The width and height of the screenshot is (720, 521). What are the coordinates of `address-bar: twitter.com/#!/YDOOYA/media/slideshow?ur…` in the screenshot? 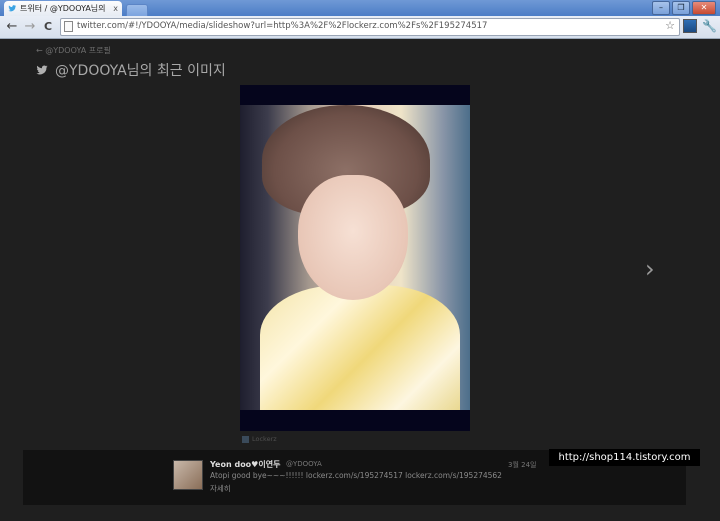 It's located at (370, 27).